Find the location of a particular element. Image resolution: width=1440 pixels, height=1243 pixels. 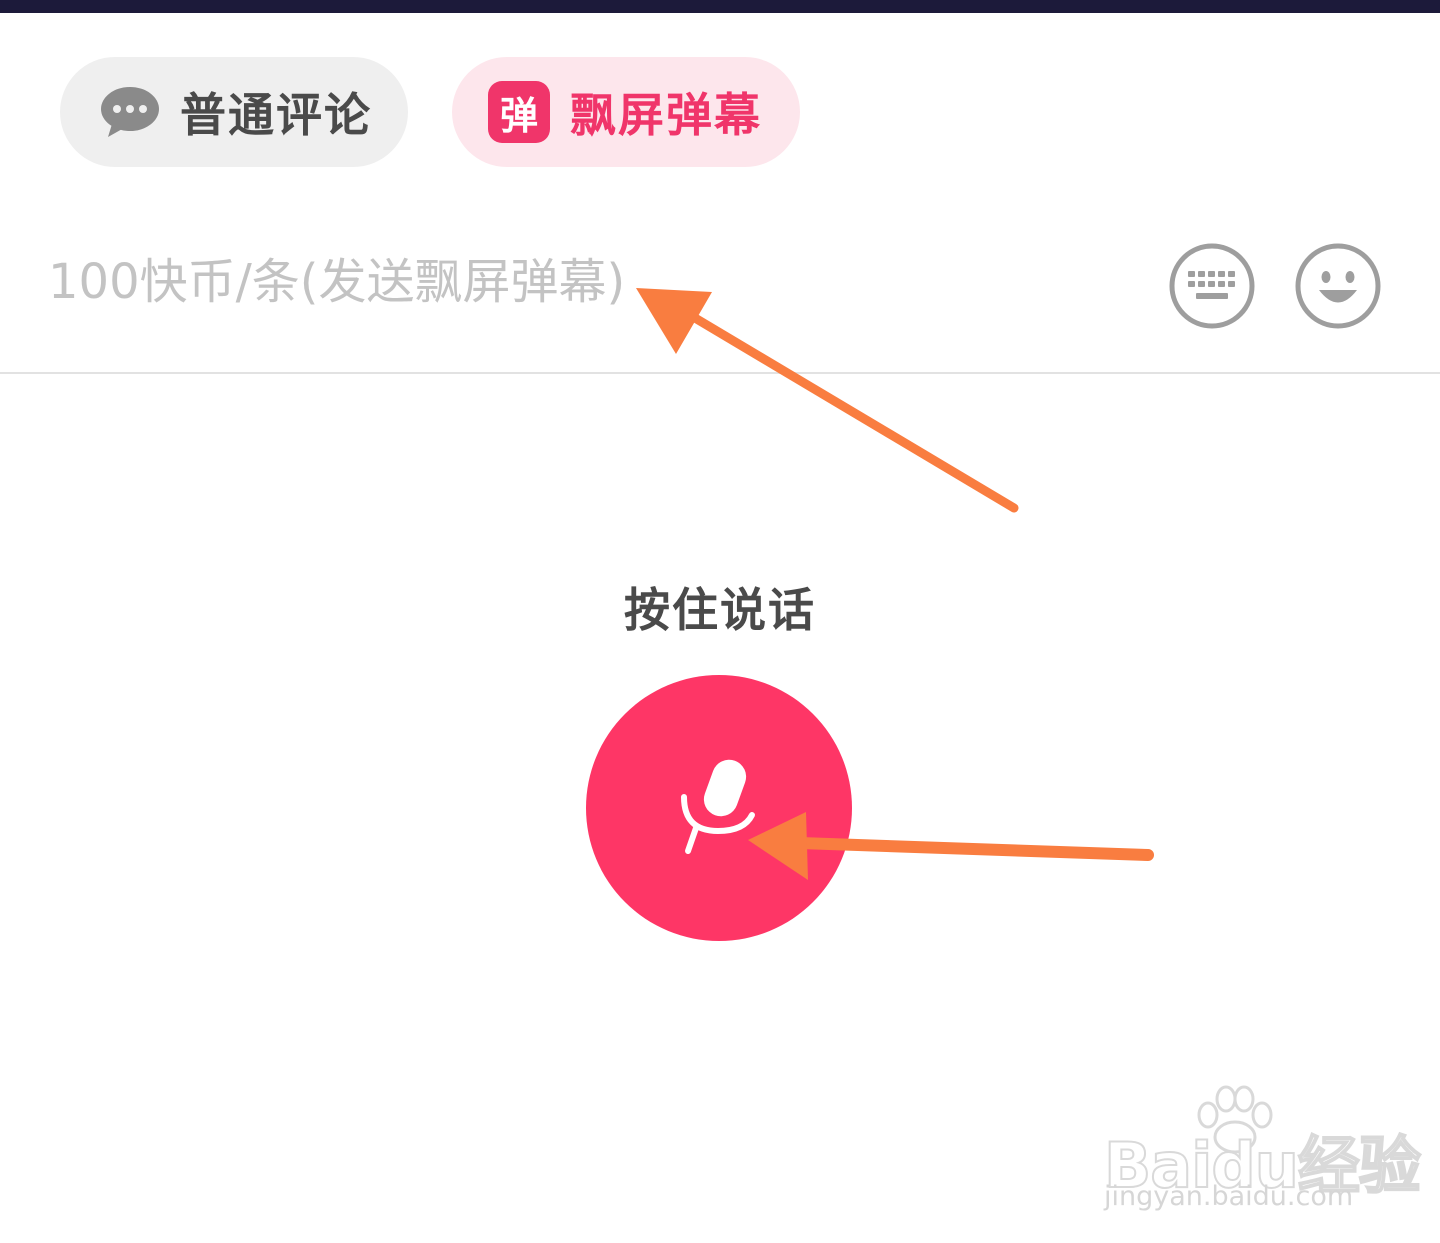

microphone-icon is located at coordinates (718, 806).